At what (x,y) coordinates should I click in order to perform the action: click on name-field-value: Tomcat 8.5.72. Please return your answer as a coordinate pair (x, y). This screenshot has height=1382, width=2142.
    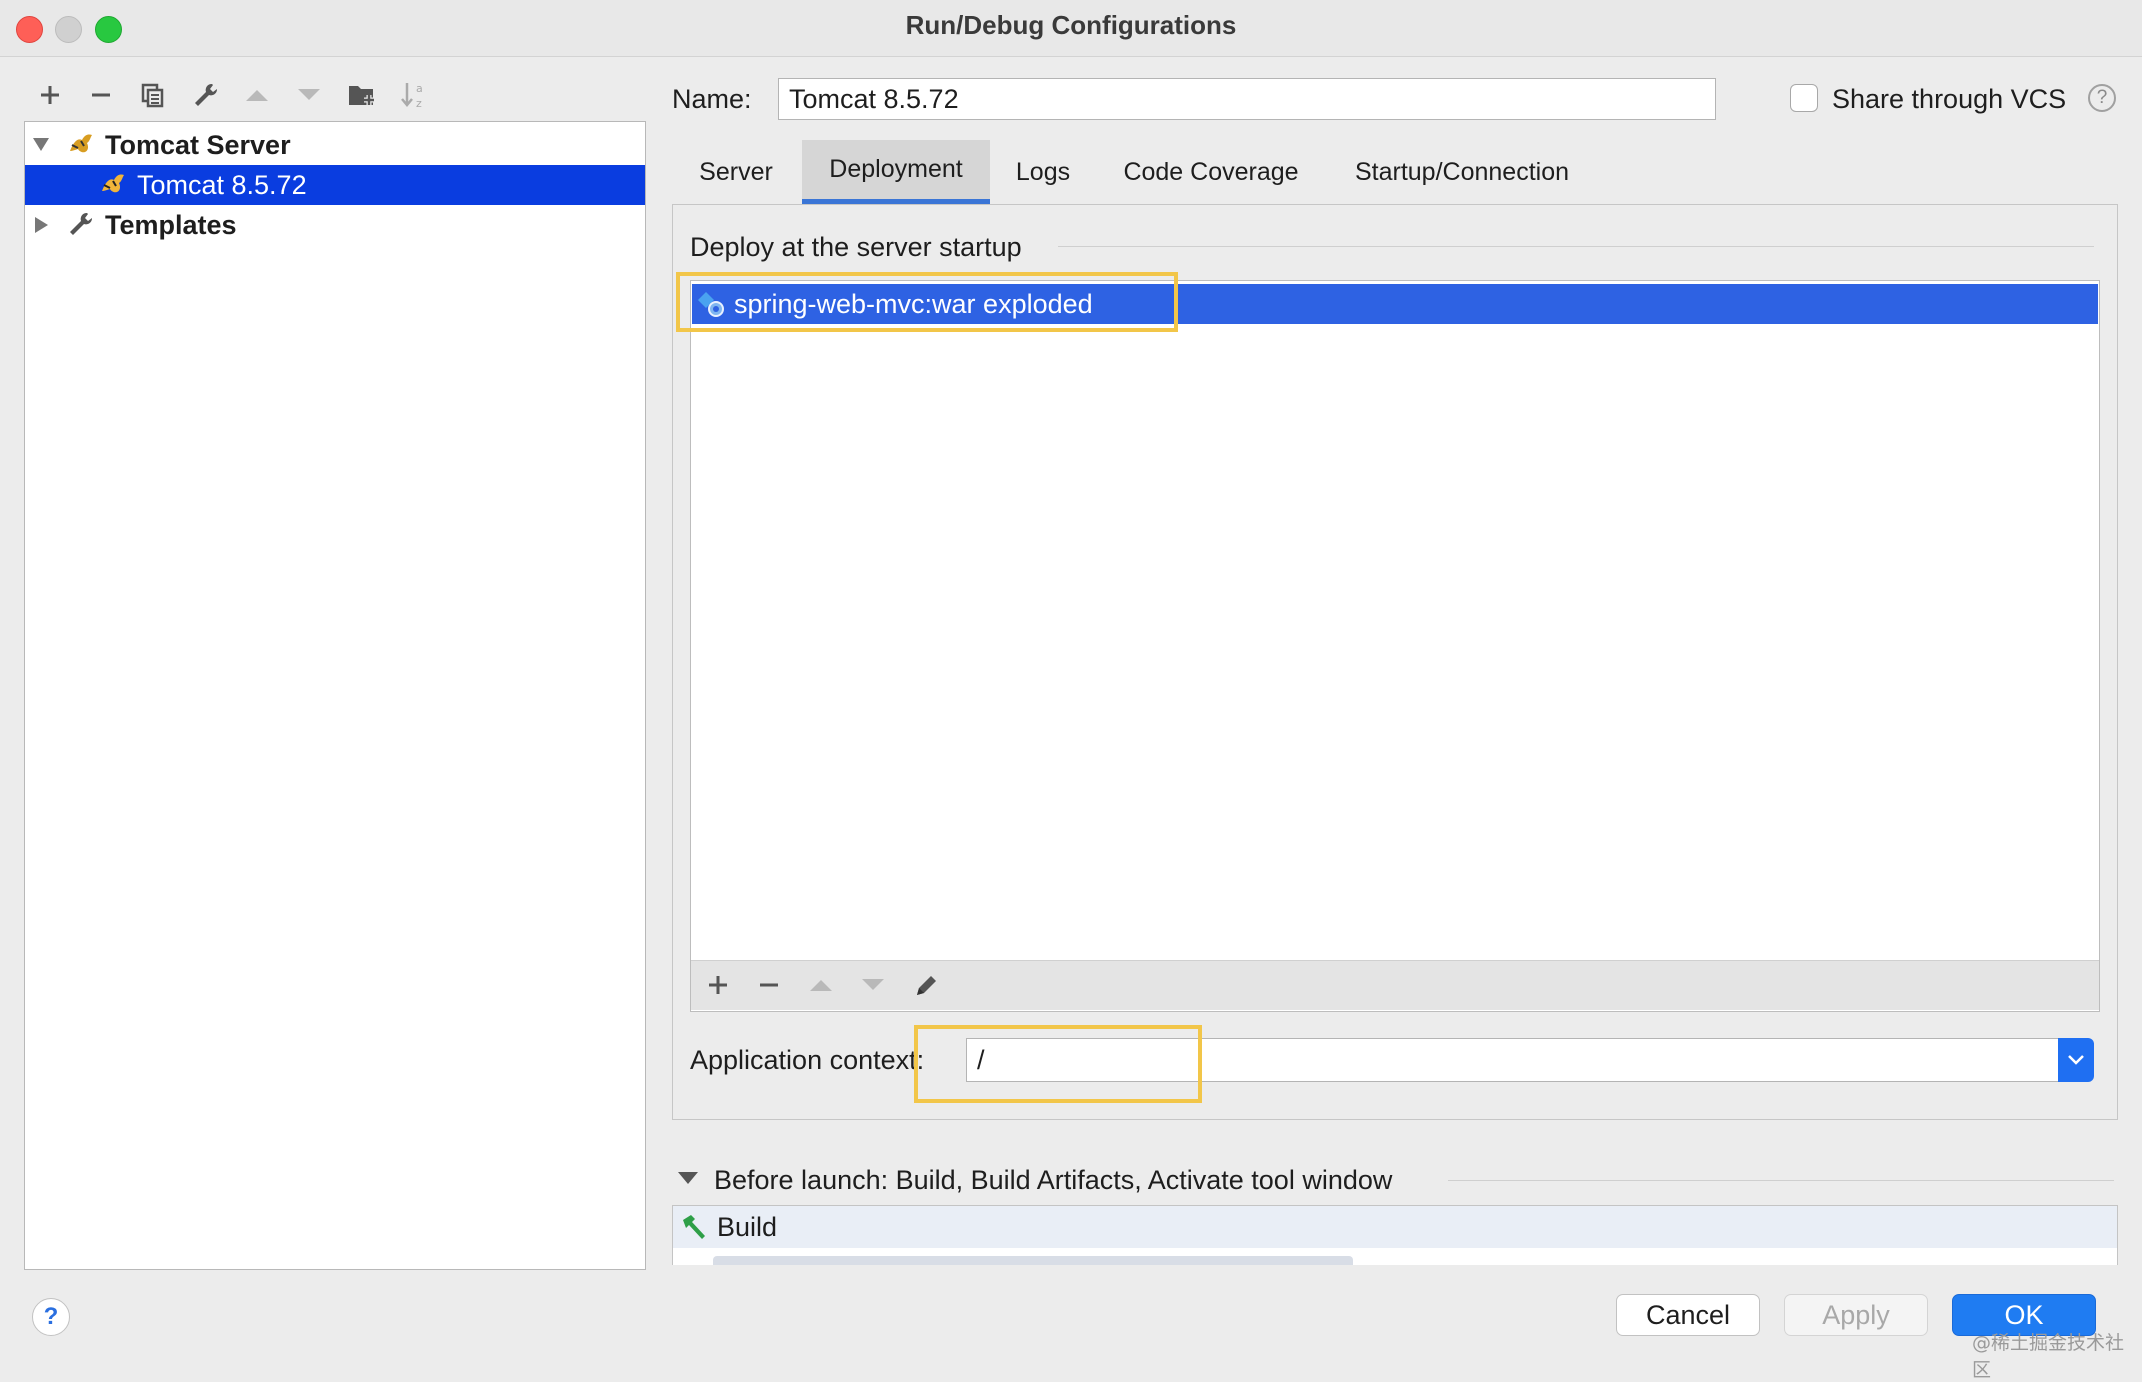
    Looking at the image, I should click on (874, 98).